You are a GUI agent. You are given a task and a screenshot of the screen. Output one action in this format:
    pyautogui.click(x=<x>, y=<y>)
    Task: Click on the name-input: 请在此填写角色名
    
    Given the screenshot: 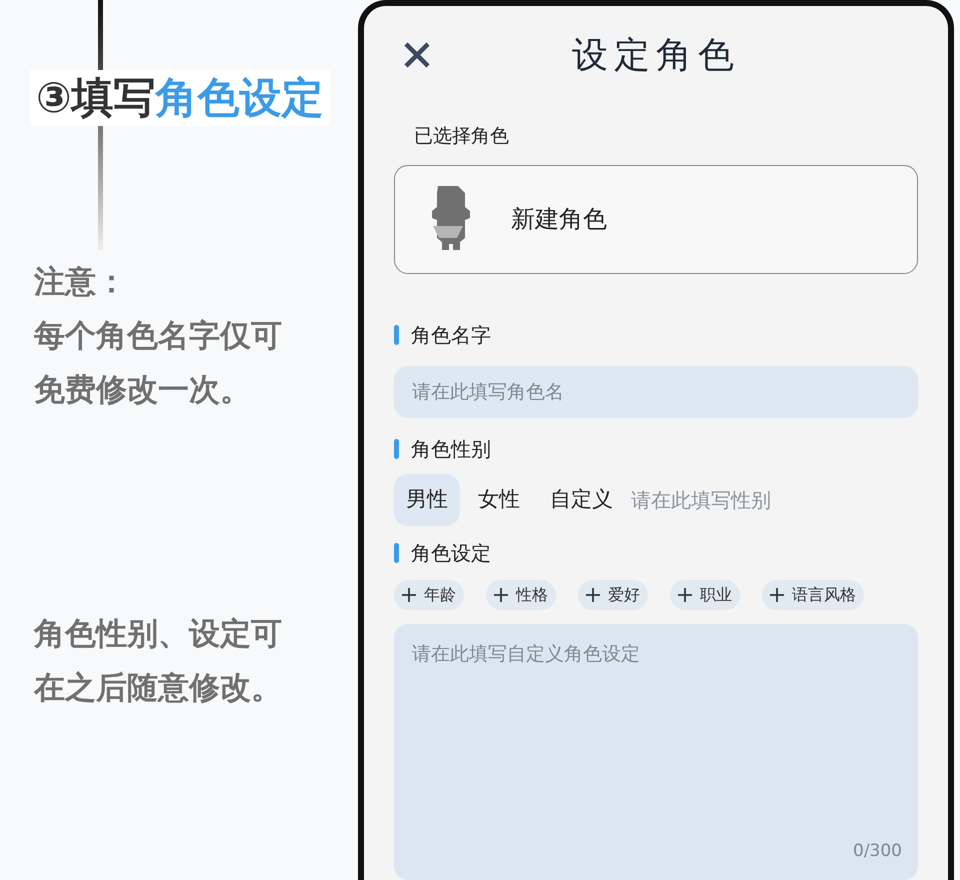 What is the action you would take?
    pyautogui.click(x=656, y=392)
    